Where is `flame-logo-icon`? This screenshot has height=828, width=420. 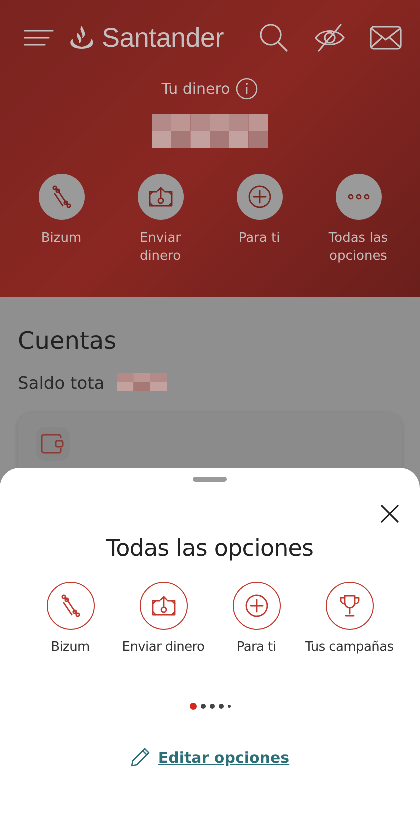 flame-logo-icon is located at coordinates (82, 38).